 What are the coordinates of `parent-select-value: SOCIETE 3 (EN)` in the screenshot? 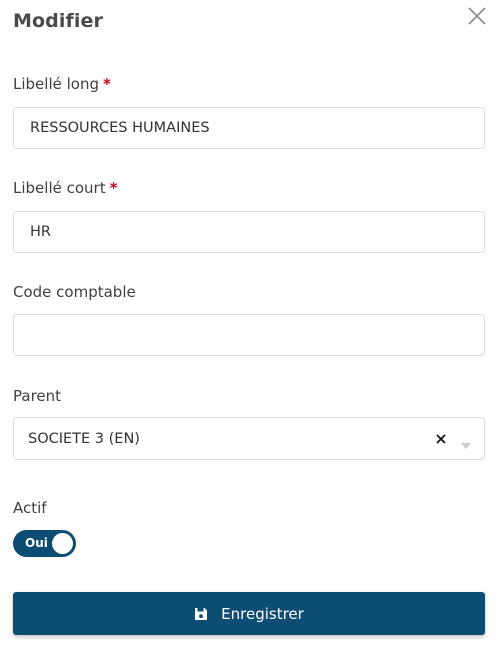 It's located at (84, 438).